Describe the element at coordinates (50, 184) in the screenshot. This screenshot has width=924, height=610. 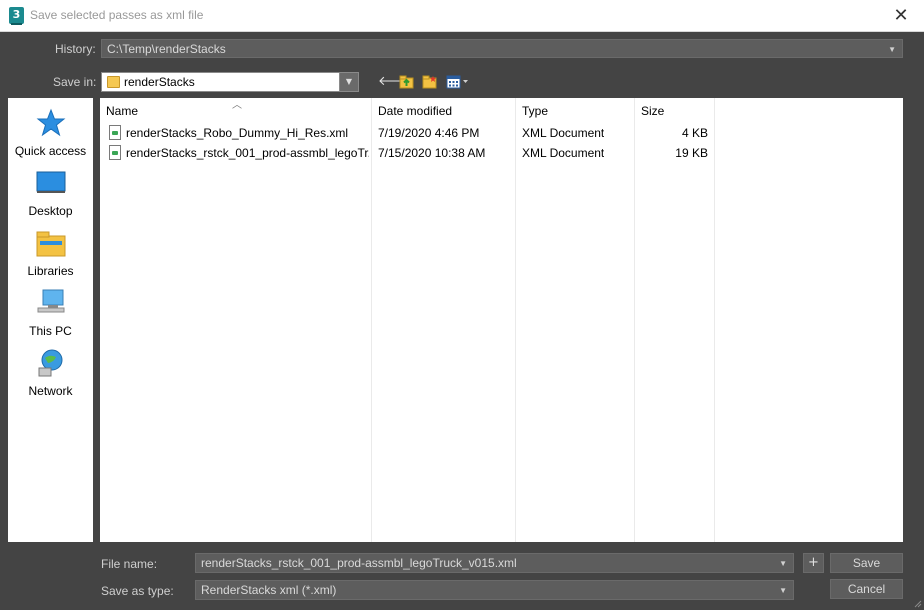
I see `desktop-icon` at that location.